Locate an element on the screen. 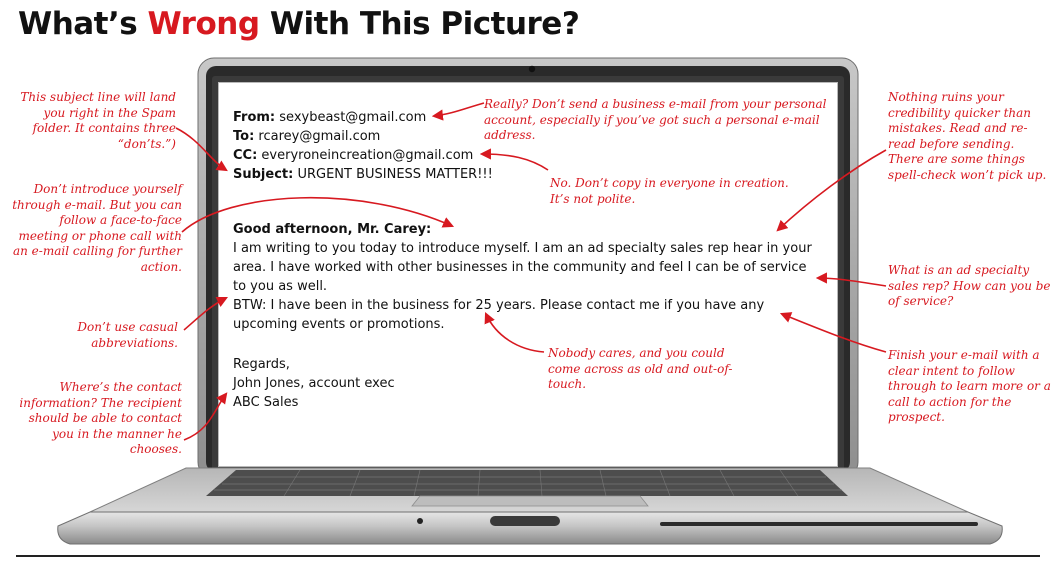 This screenshot has width=1056, height=562. arrow-finish is located at coordinates (833, 332).